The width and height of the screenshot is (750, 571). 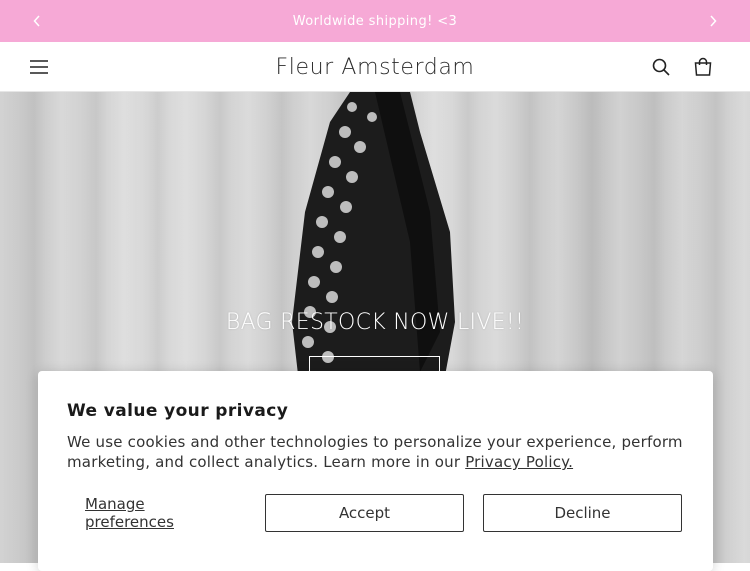 I want to click on chevron-right-icon, so click(x=713, y=21).